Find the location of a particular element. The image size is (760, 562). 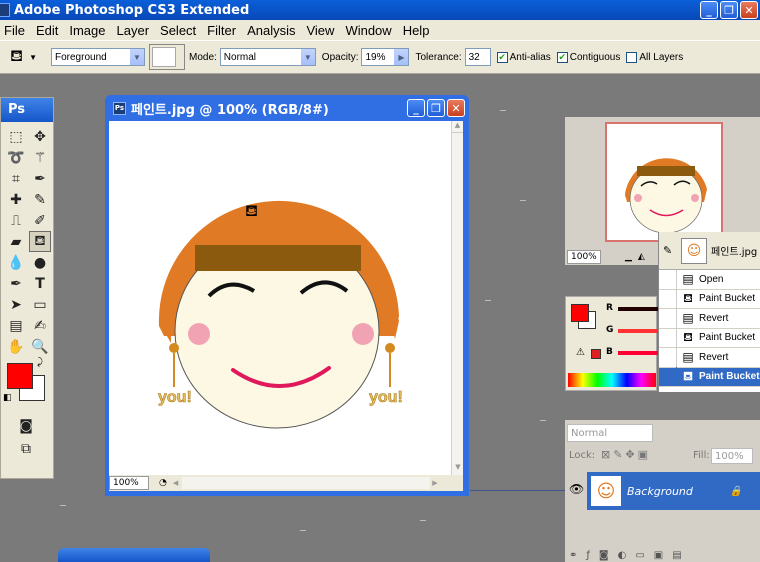

visibility-eye-icon: 👁 is located at coordinates (576, 489).